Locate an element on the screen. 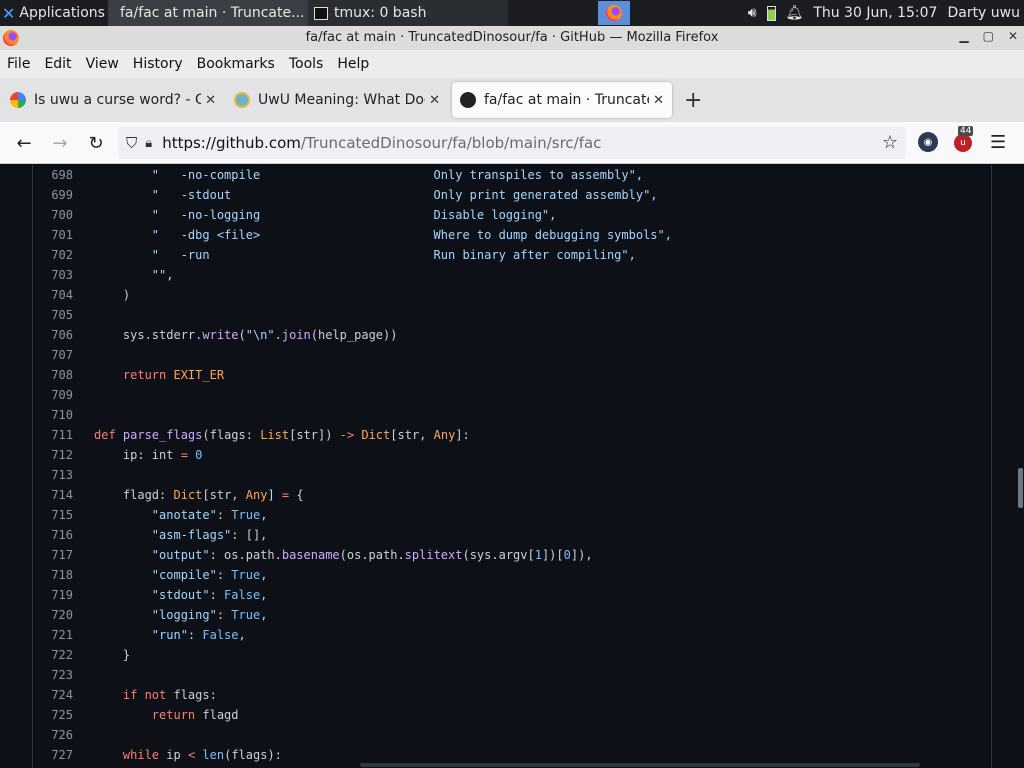  line-number: 724 is located at coordinates (53, 695).